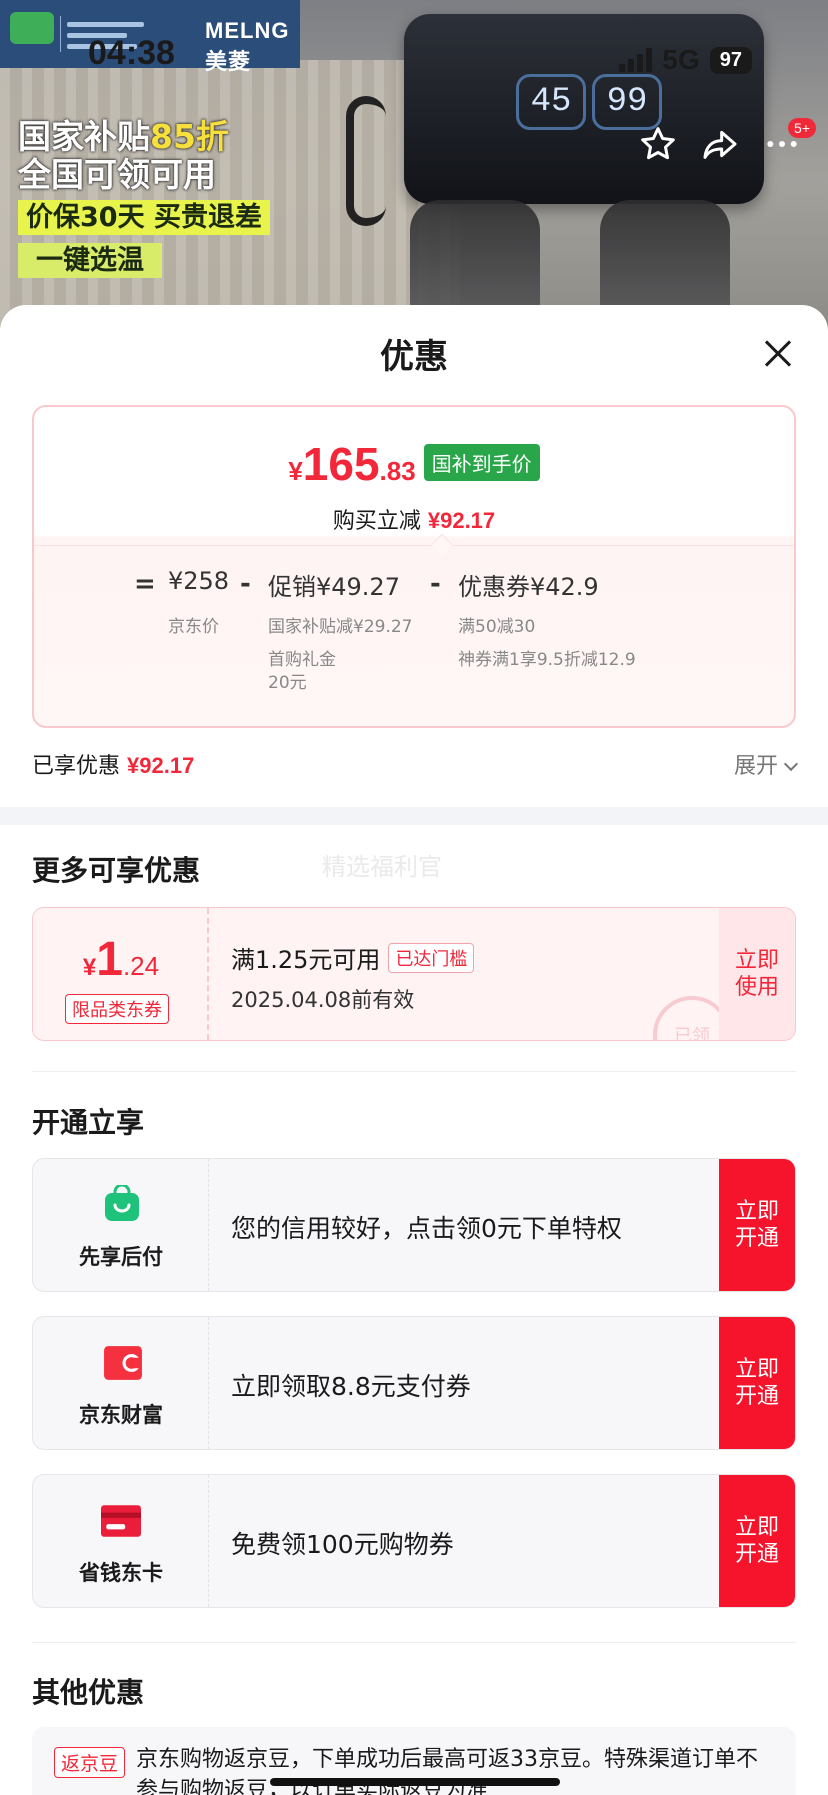 The width and height of the screenshot is (828, 1795). I want to click on promo-line4: 一键选温, so click(90, 260).